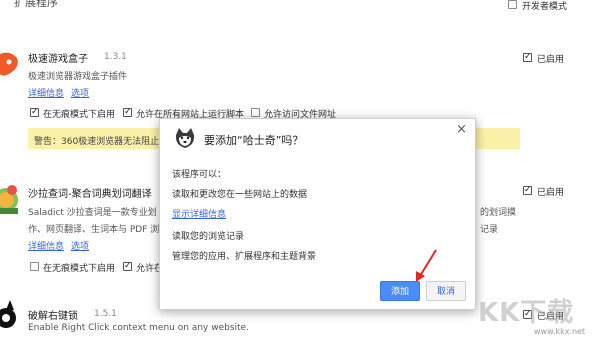  Describe the element at coordinates (526, 313) in the screenshot. I see `watermark-logo-text: KK下载` at that location.